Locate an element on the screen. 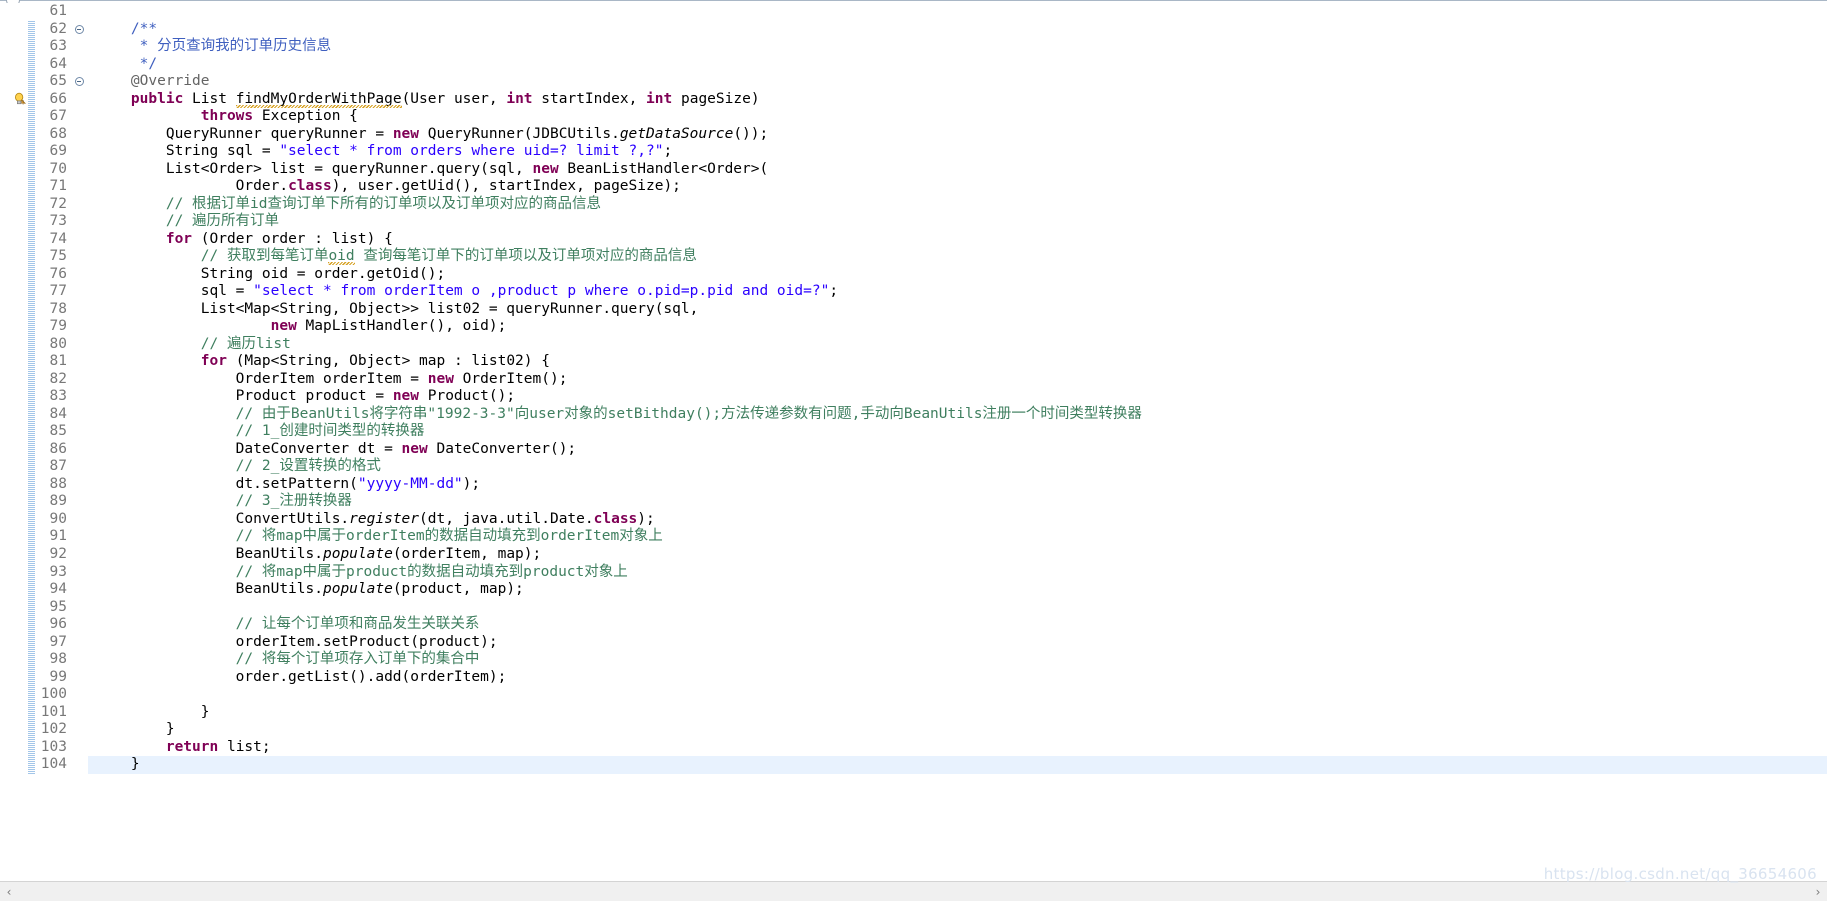 The image size is (1827, 901). code-token: (Map<String, Object> map : list02) { is located at coordinates (388, 361).